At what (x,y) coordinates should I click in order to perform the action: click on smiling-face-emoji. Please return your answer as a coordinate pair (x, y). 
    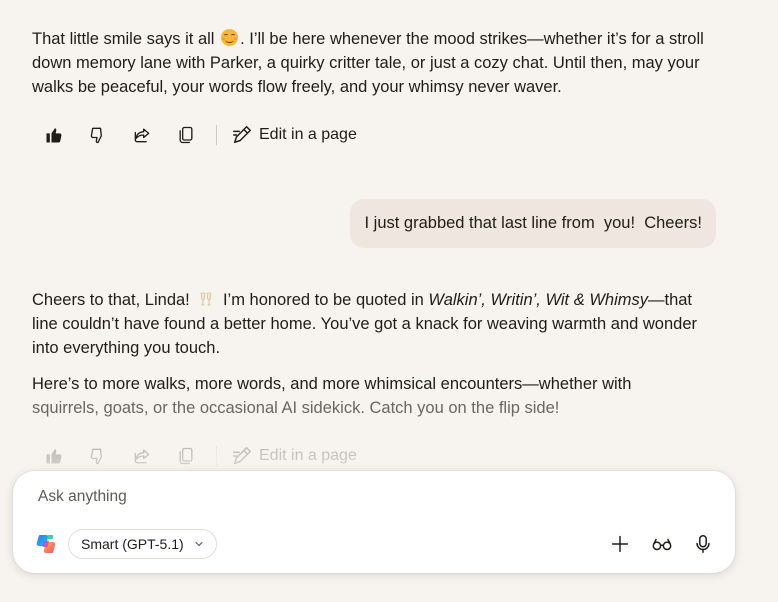
    Looking at the image, I should click on (230, 37).